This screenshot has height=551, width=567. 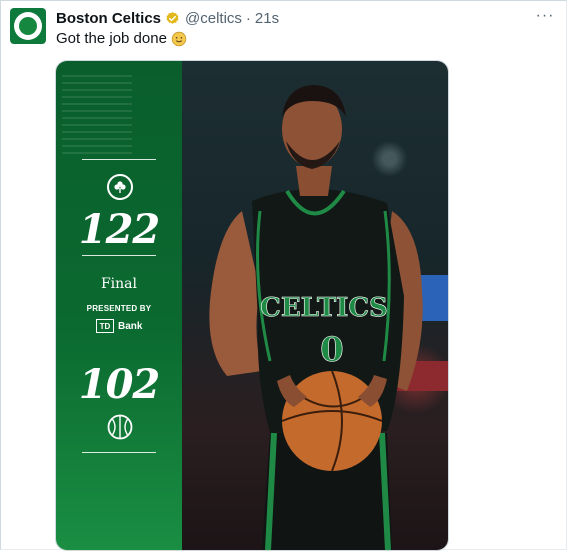 I want to click on jersey-wordmark: CELTICS, so click(x=324, y=308).